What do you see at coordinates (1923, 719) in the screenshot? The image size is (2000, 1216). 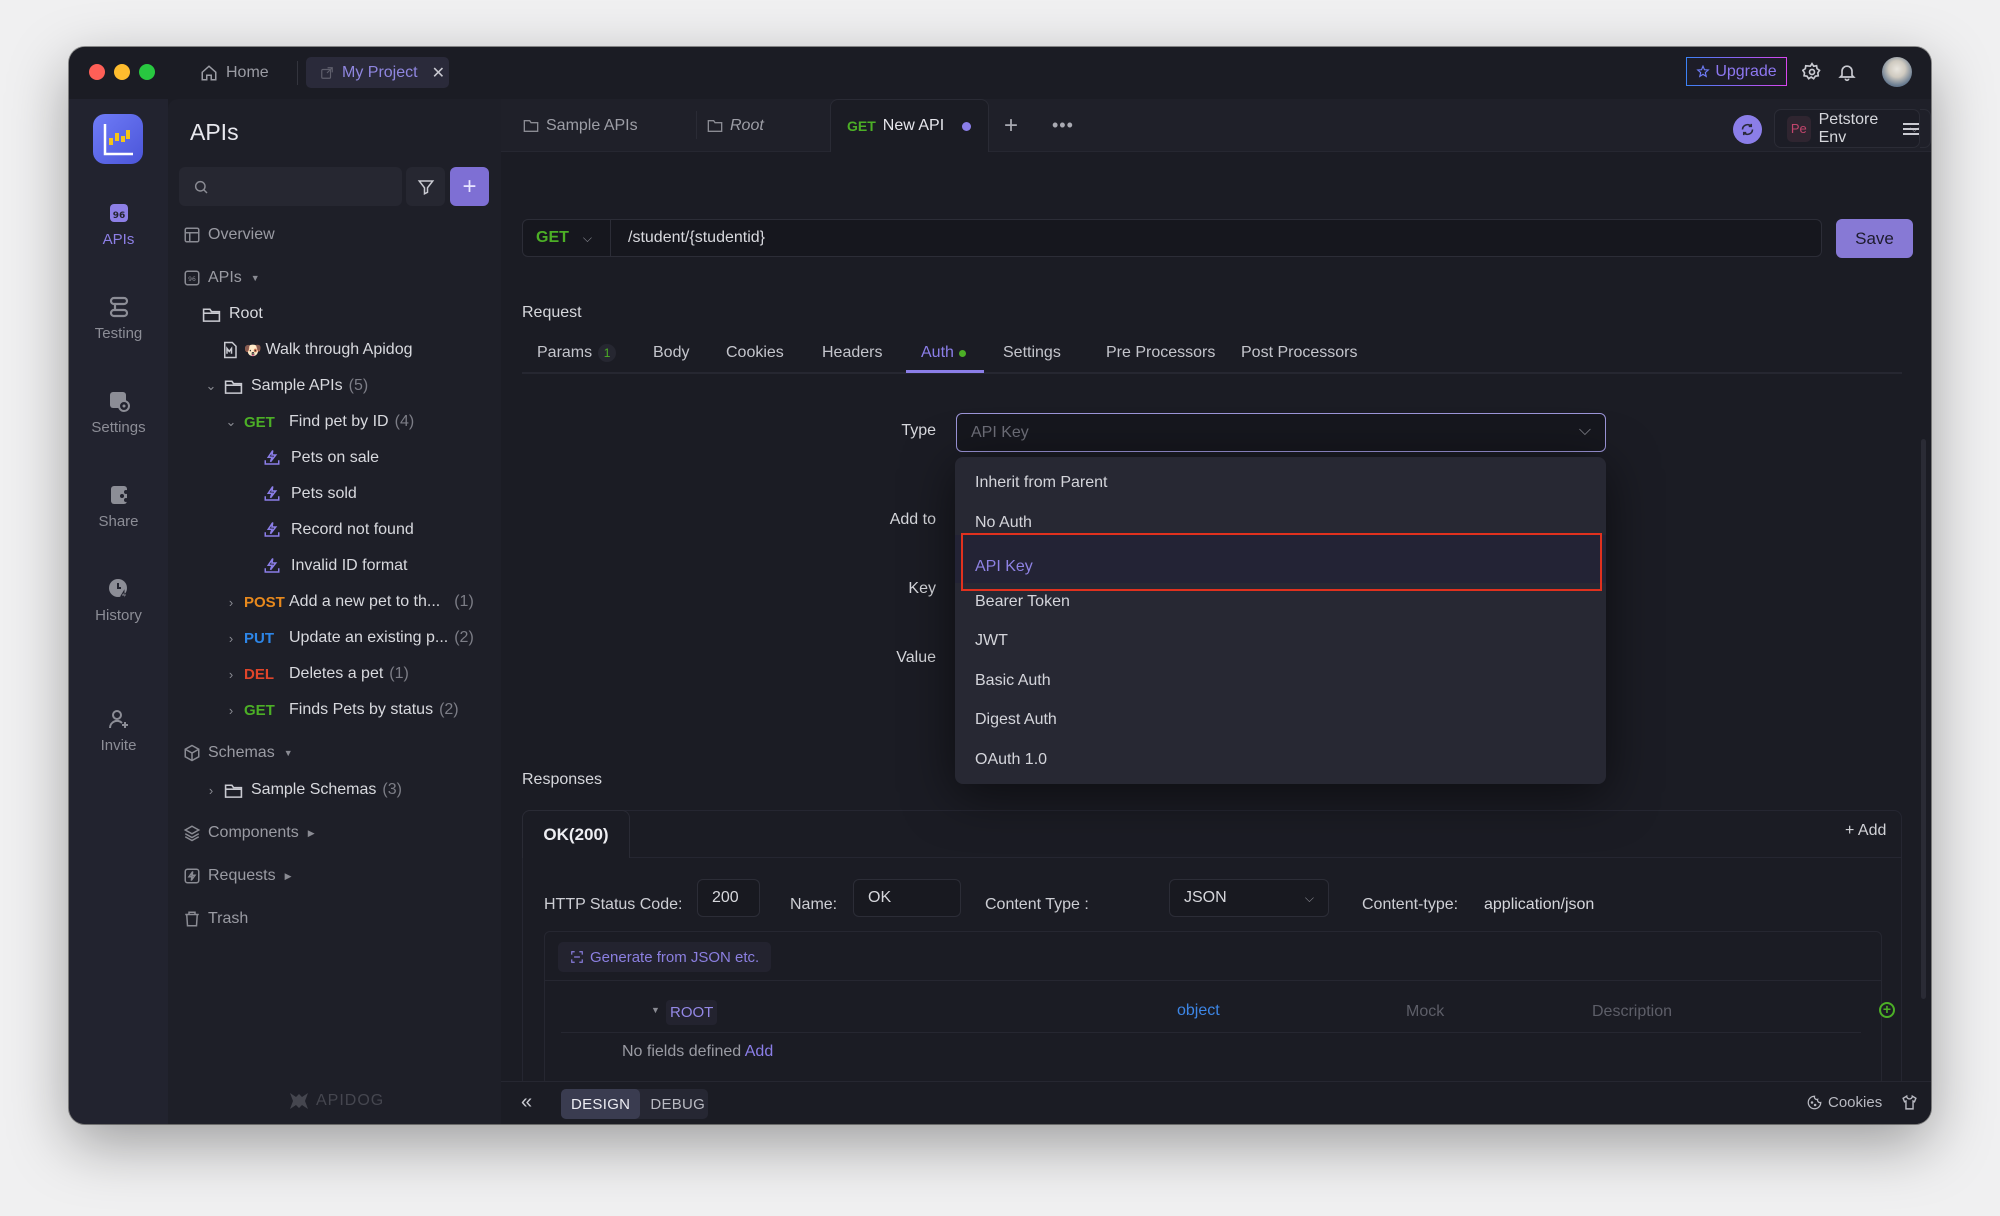 I see `vertical-scrollbar` at bounding box center [1923, 719].